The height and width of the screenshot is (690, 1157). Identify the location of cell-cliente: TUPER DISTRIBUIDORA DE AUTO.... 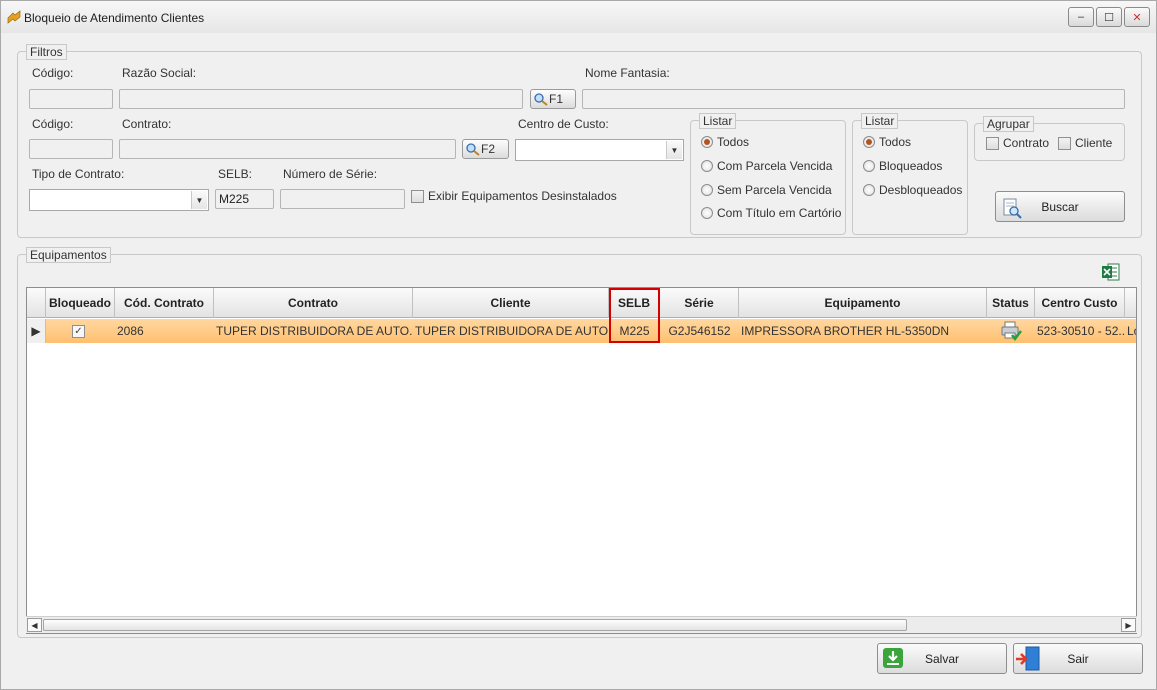
(512, 331).